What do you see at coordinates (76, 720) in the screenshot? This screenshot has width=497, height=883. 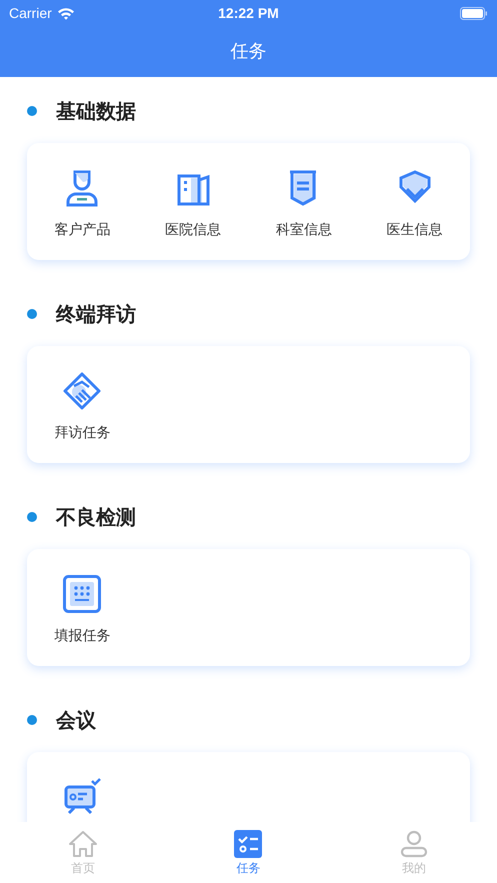 I see `section-title: 会议` at bounding box center [76, 720].